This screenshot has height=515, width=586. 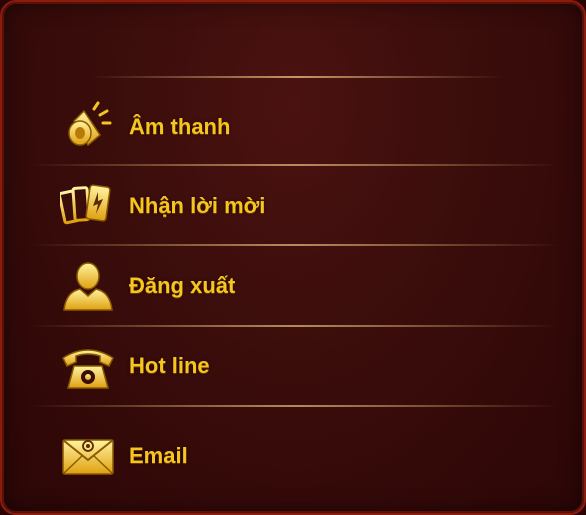 I want to click on menu-item-email: Email, so click(x=292, y=456).